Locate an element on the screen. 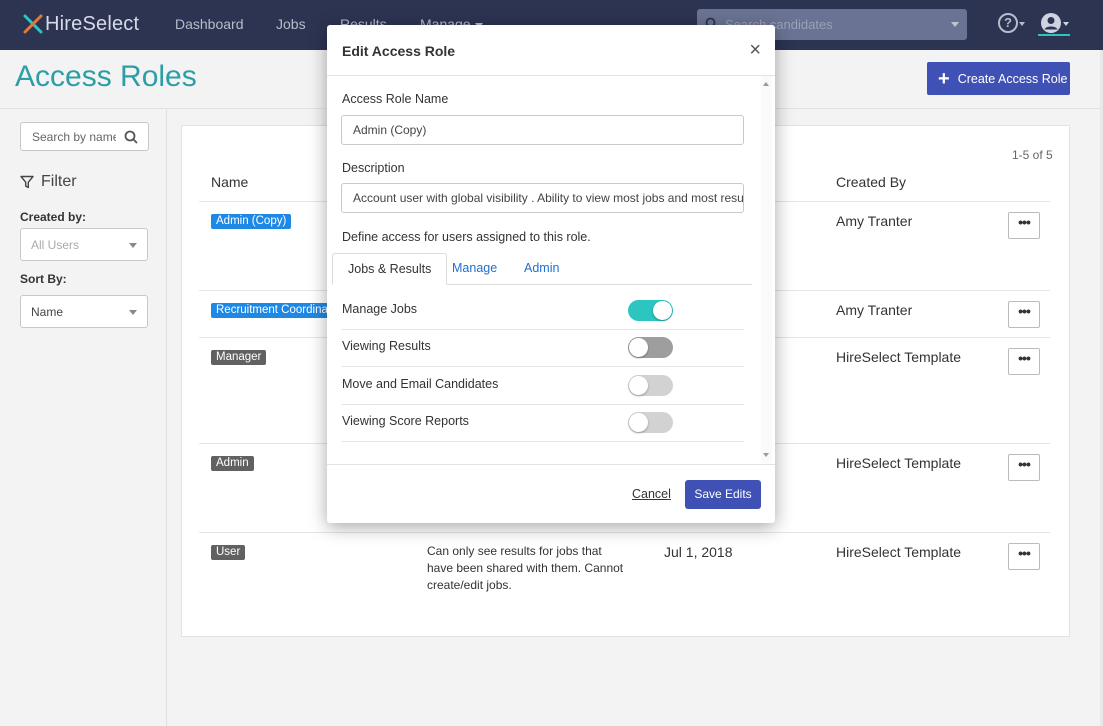  role-name-label: Access Role Name is located at coordinates (395, 99).